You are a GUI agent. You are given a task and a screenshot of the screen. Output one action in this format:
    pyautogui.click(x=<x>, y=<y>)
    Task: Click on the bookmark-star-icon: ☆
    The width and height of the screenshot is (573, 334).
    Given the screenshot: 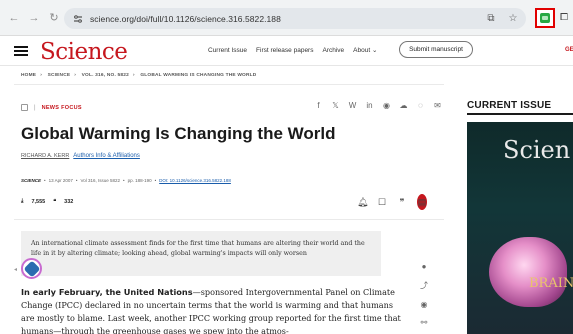 What is the action you would take?
    pyautogui.click(x=513, y=18)
    